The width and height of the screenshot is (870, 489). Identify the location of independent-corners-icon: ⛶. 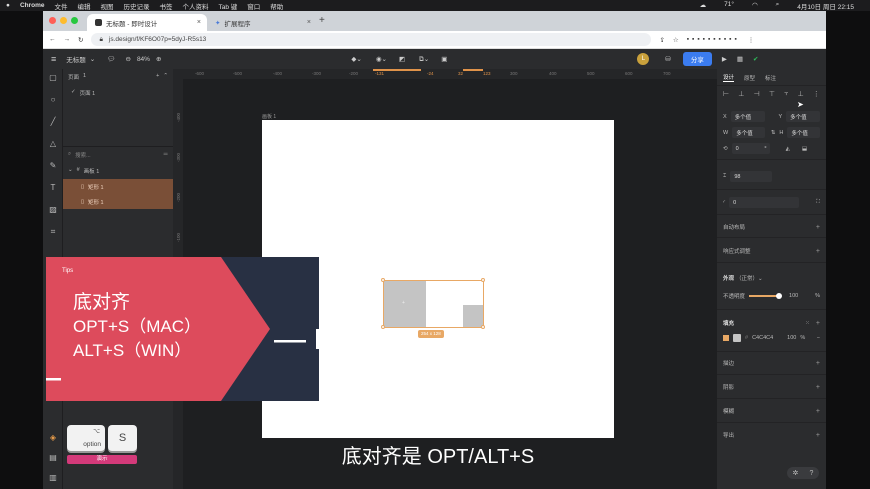
(818, 202).